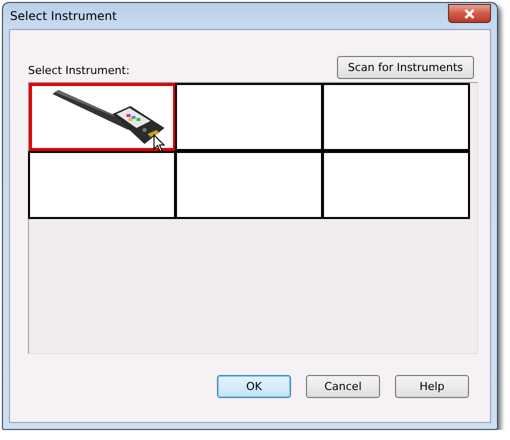  Describe the element at coordinates (343, 386) in the screenshot. I see `dialog-button: Cancel` at that location.